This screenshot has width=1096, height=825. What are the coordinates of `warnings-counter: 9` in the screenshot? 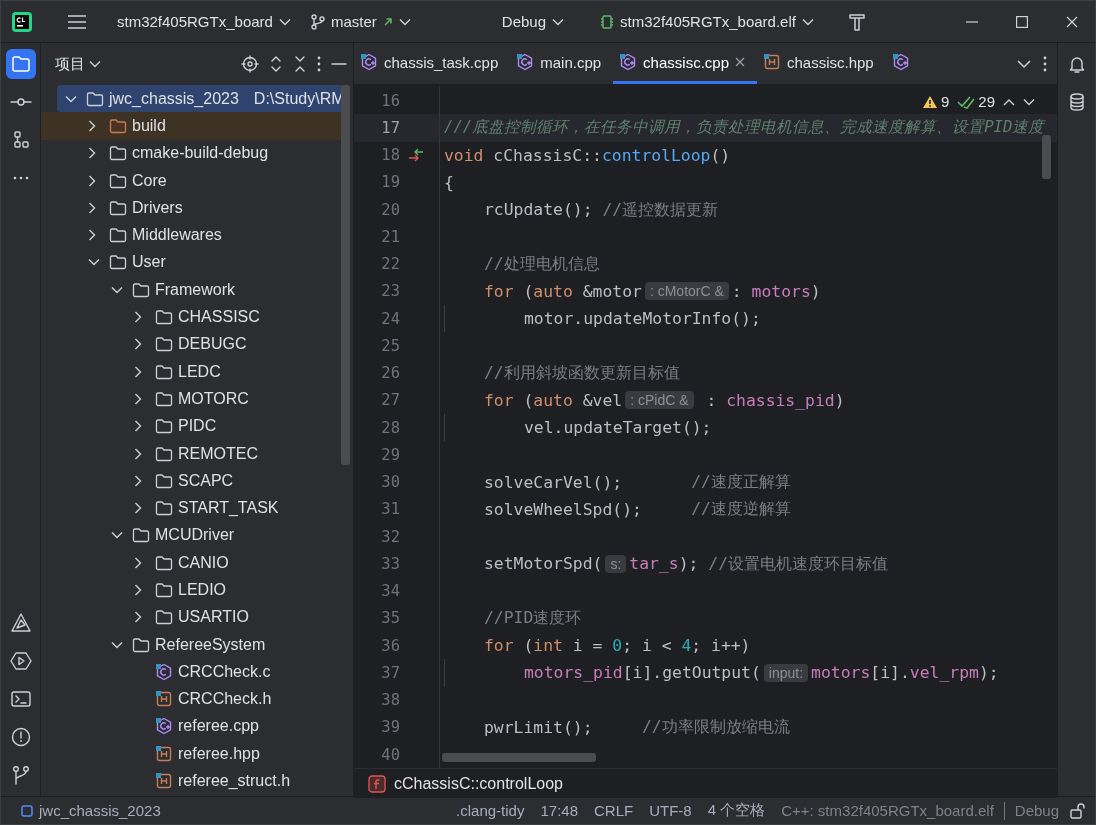 It's located at (935, 101).